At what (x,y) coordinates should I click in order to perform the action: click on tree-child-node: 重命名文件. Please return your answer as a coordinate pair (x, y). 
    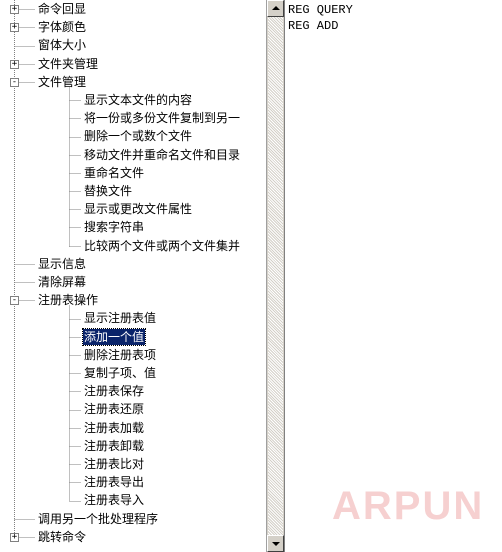
    Looking at the image, I should click on (133, 173).